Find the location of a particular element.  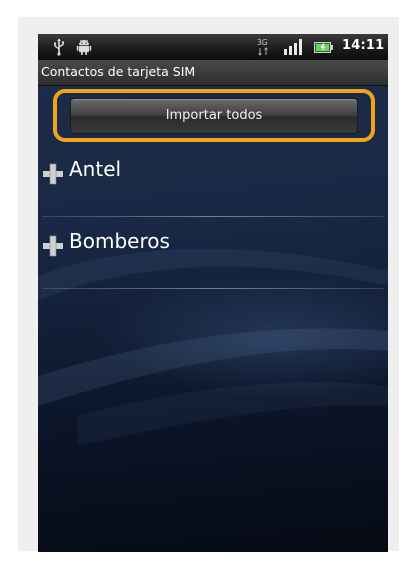

contact-name: Bomberos is located at coordinates (119, 241).